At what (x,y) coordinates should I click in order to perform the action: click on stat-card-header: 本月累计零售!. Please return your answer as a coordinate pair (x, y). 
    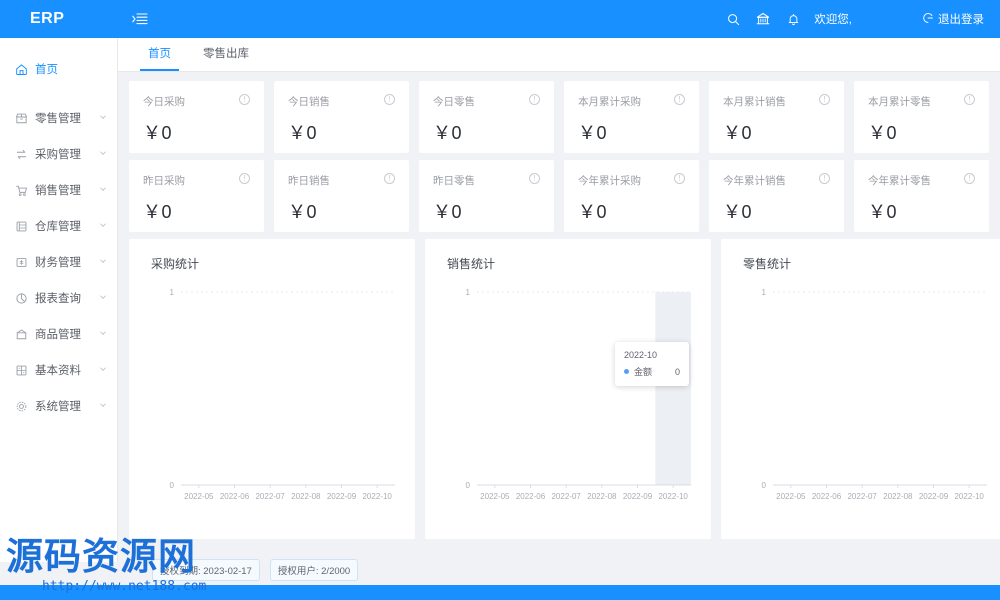
    Looking at the image, I should click on (921, 101).